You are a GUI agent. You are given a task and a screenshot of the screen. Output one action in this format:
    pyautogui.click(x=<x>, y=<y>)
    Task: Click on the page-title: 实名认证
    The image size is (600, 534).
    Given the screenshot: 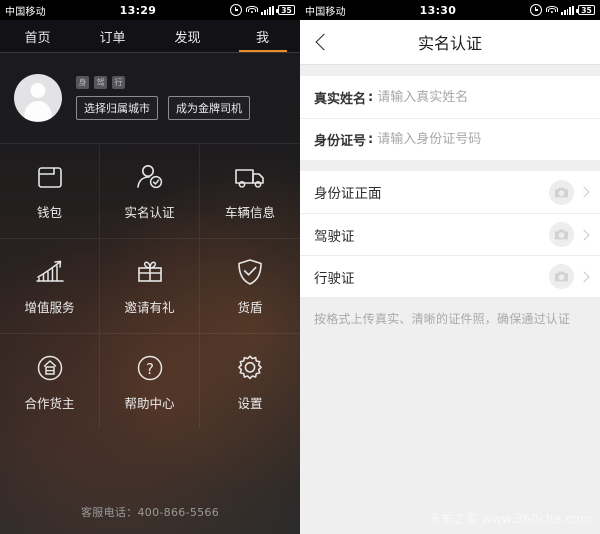 What is the action you would take?
    pyautogui.click(x=449, y=43)
    